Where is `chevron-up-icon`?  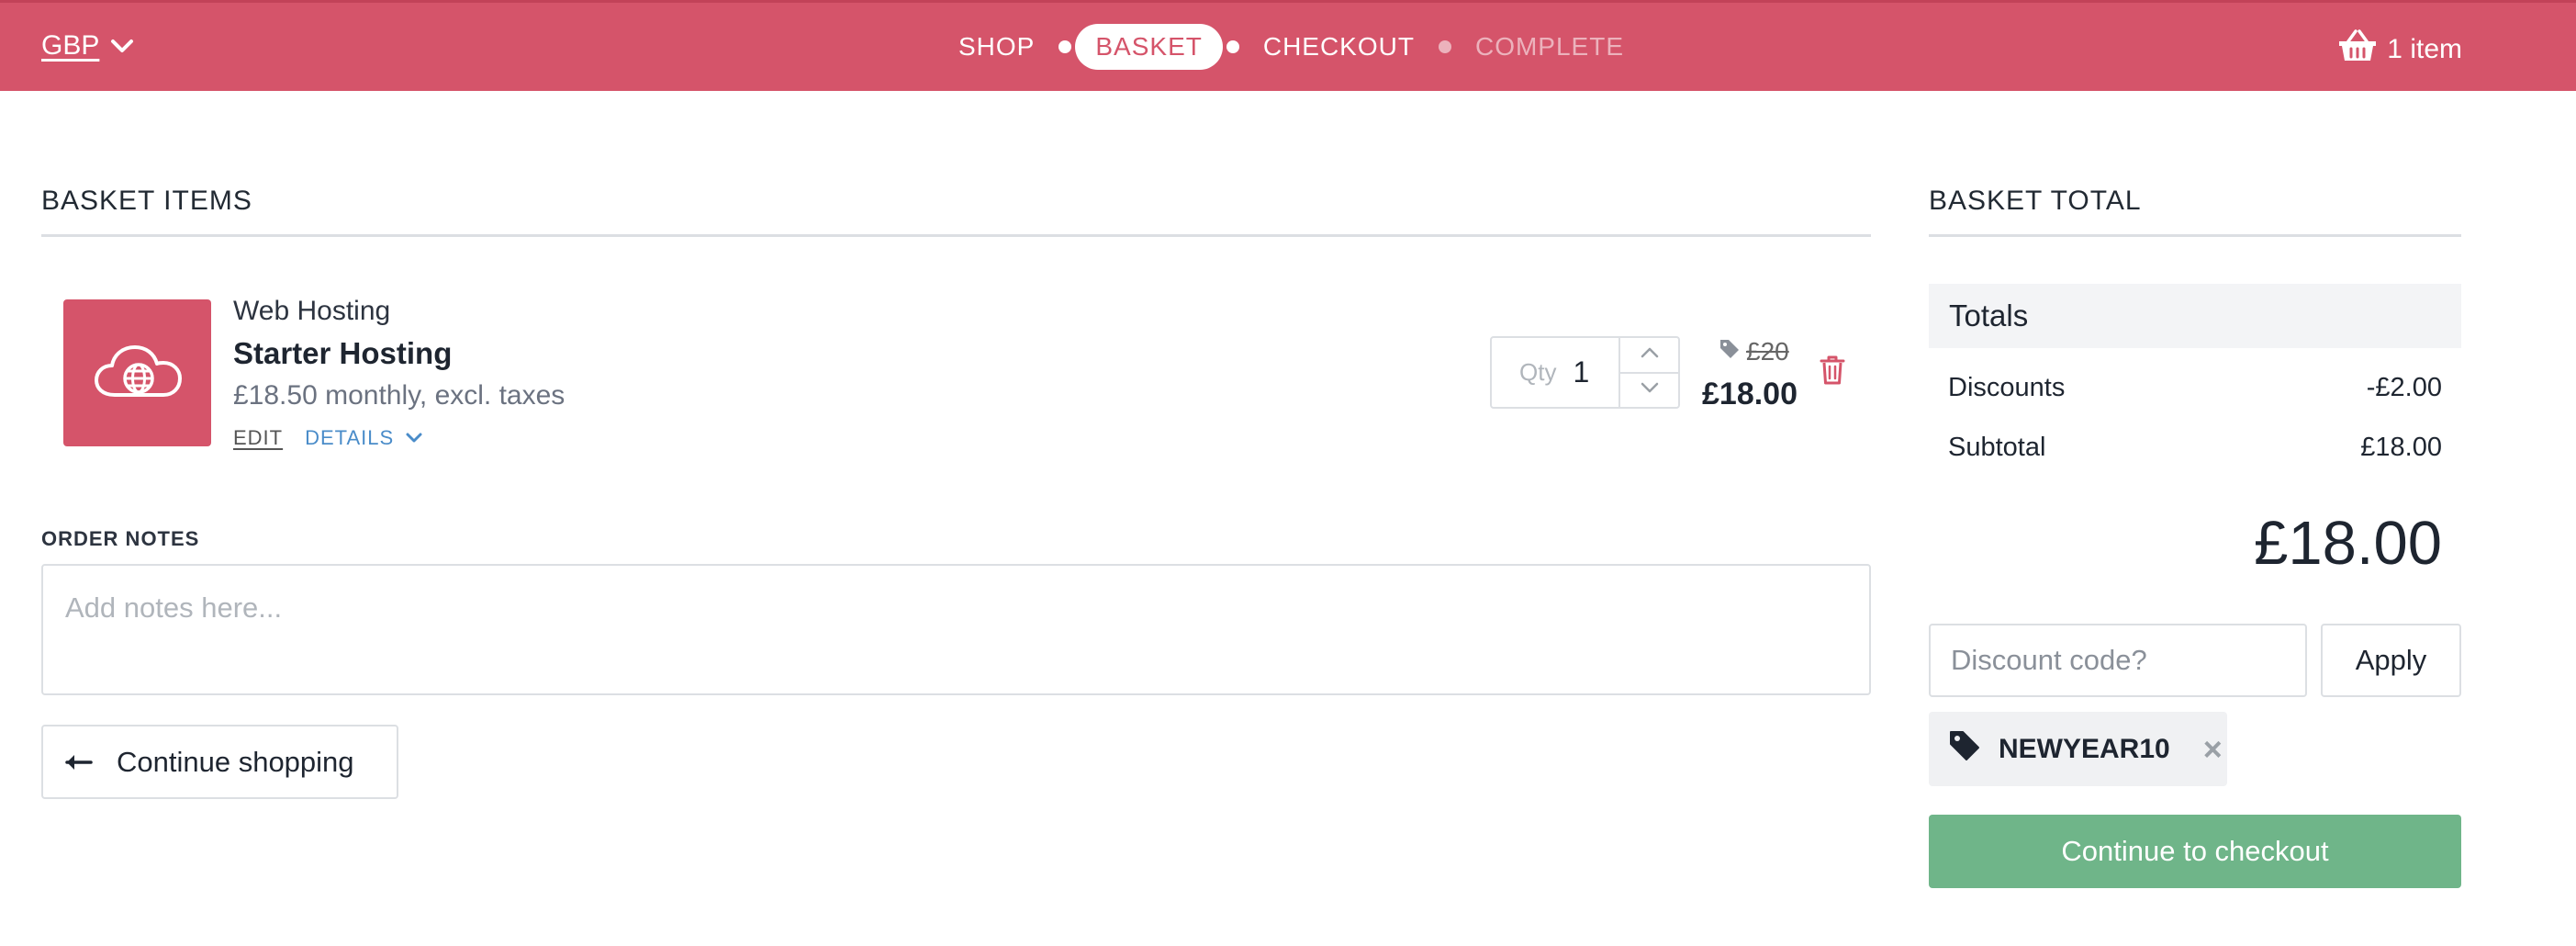 chevron-up-icon is located at coordinates (1650, 355).